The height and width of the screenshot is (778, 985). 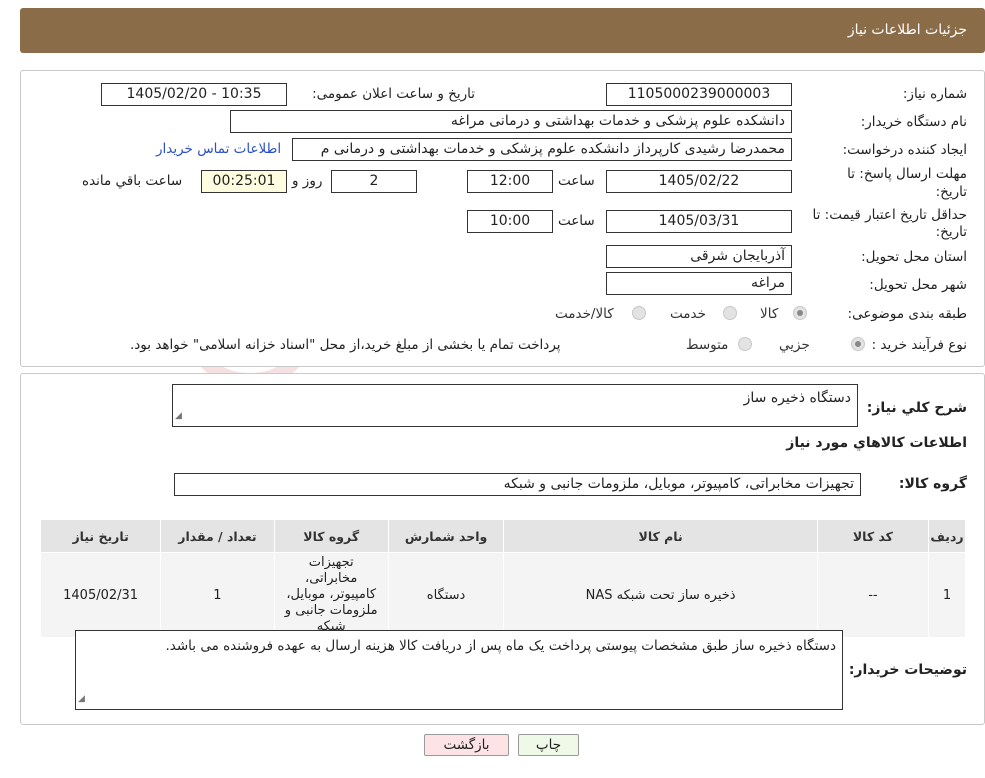 I want to click on cell-index: 1, so click(x=947, y=595).